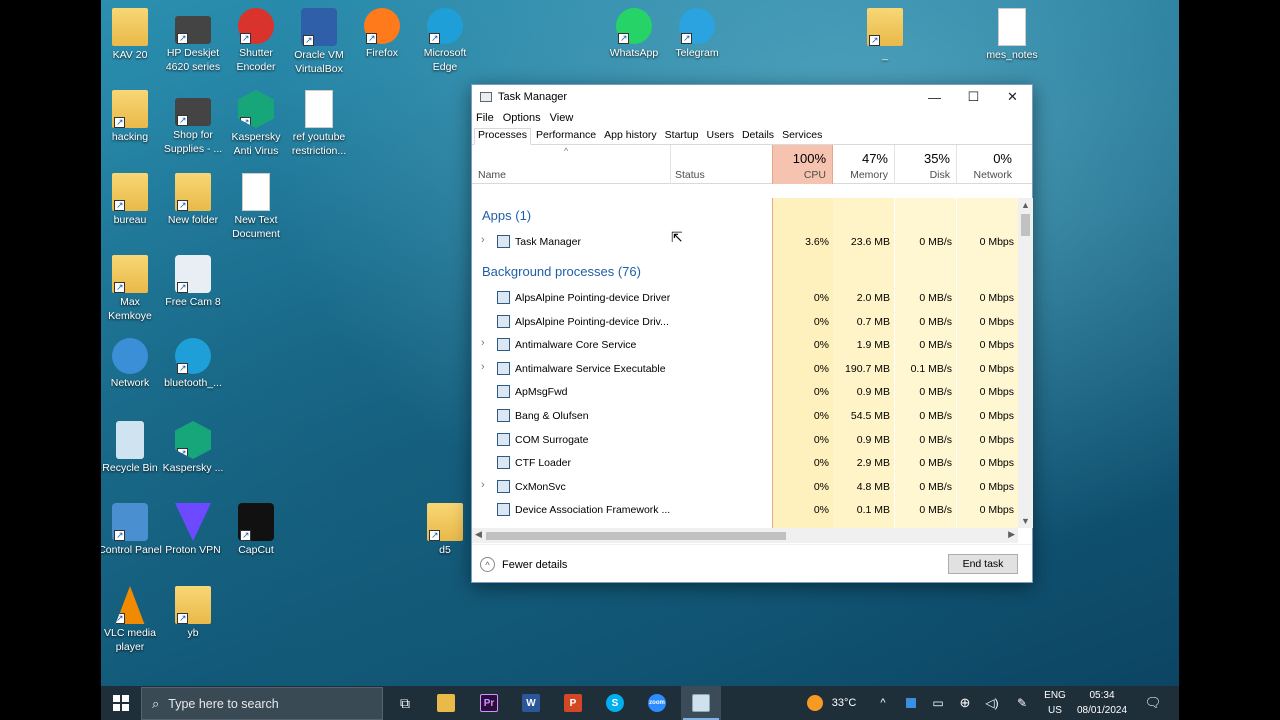  Describe the element at coordinates (682, 136) in the screenshot. I see `tab-startup: Startup` at that location.